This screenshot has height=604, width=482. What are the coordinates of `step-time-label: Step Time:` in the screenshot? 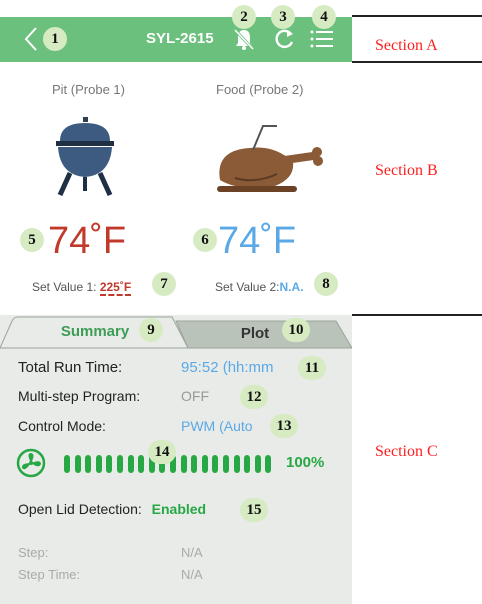 It's located at (49, 574).